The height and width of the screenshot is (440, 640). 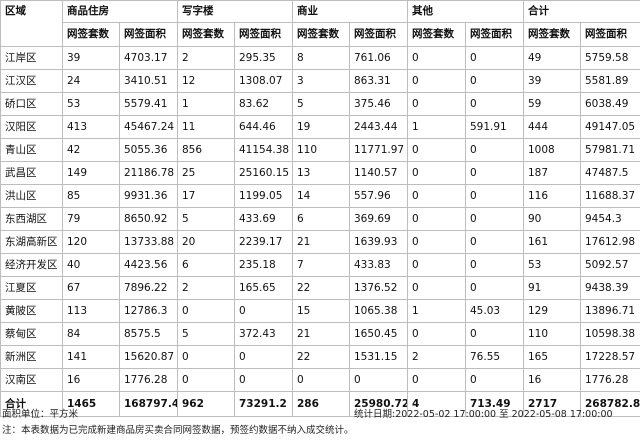 I want to click on area-cell: 5759.58, so click(x=610, y=58).